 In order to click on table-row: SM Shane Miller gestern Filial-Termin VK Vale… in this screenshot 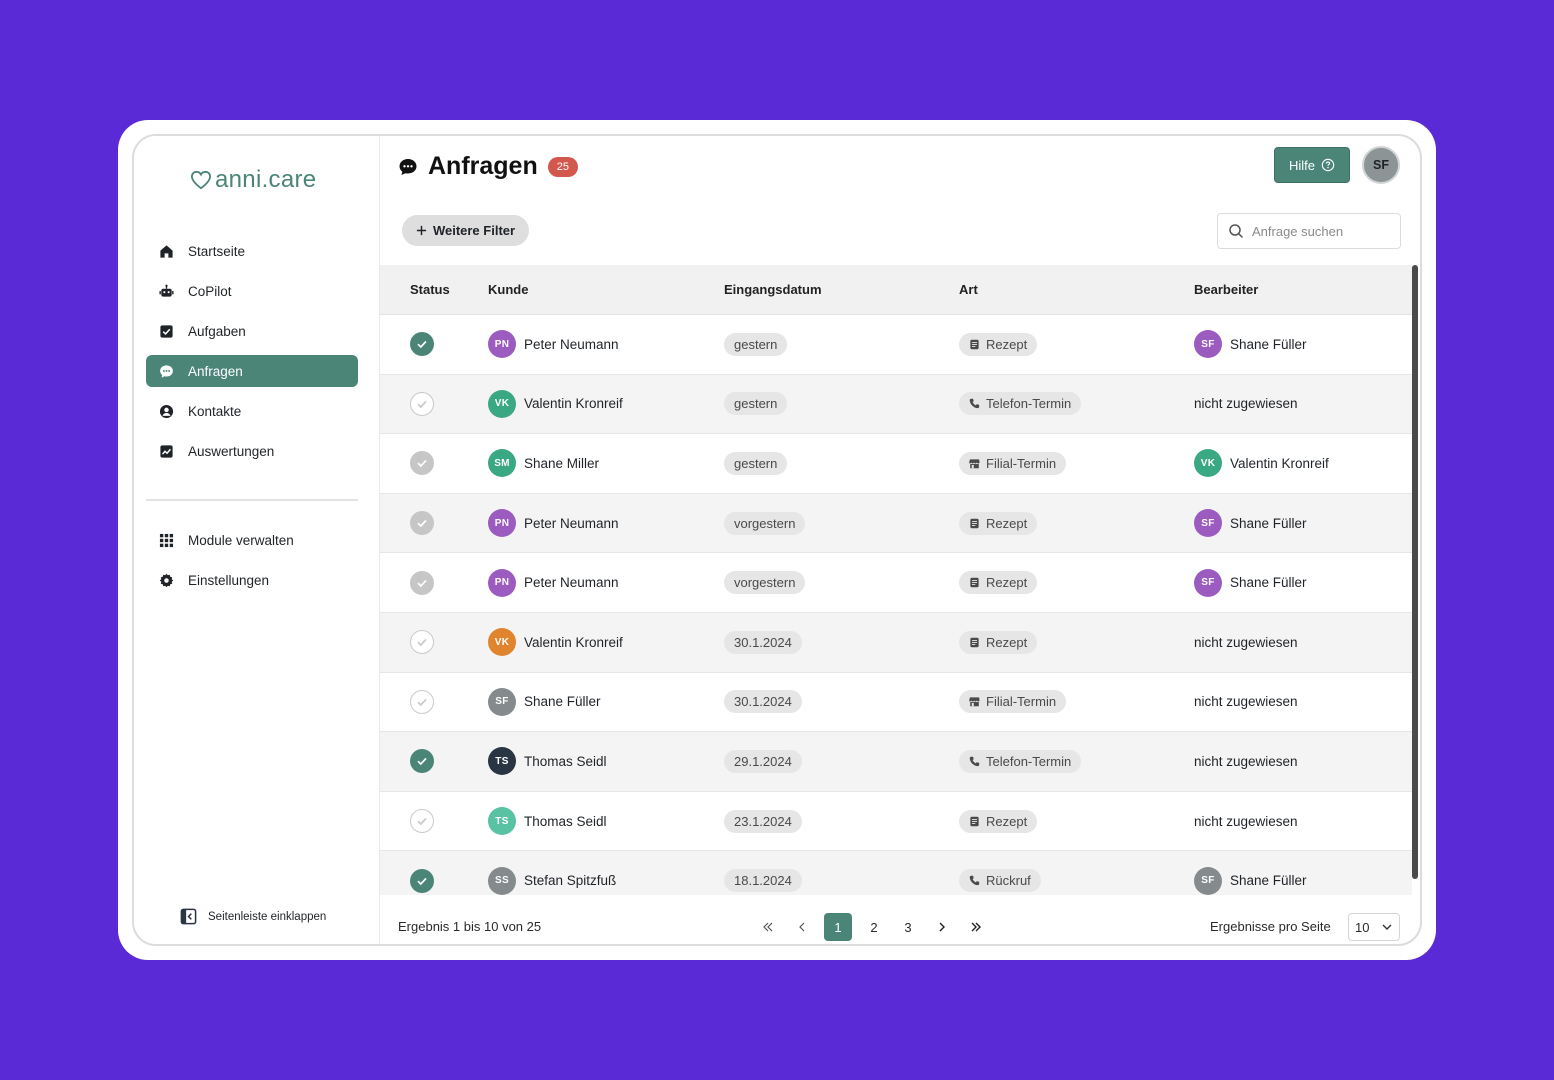, I will do `click(896, 464)`.